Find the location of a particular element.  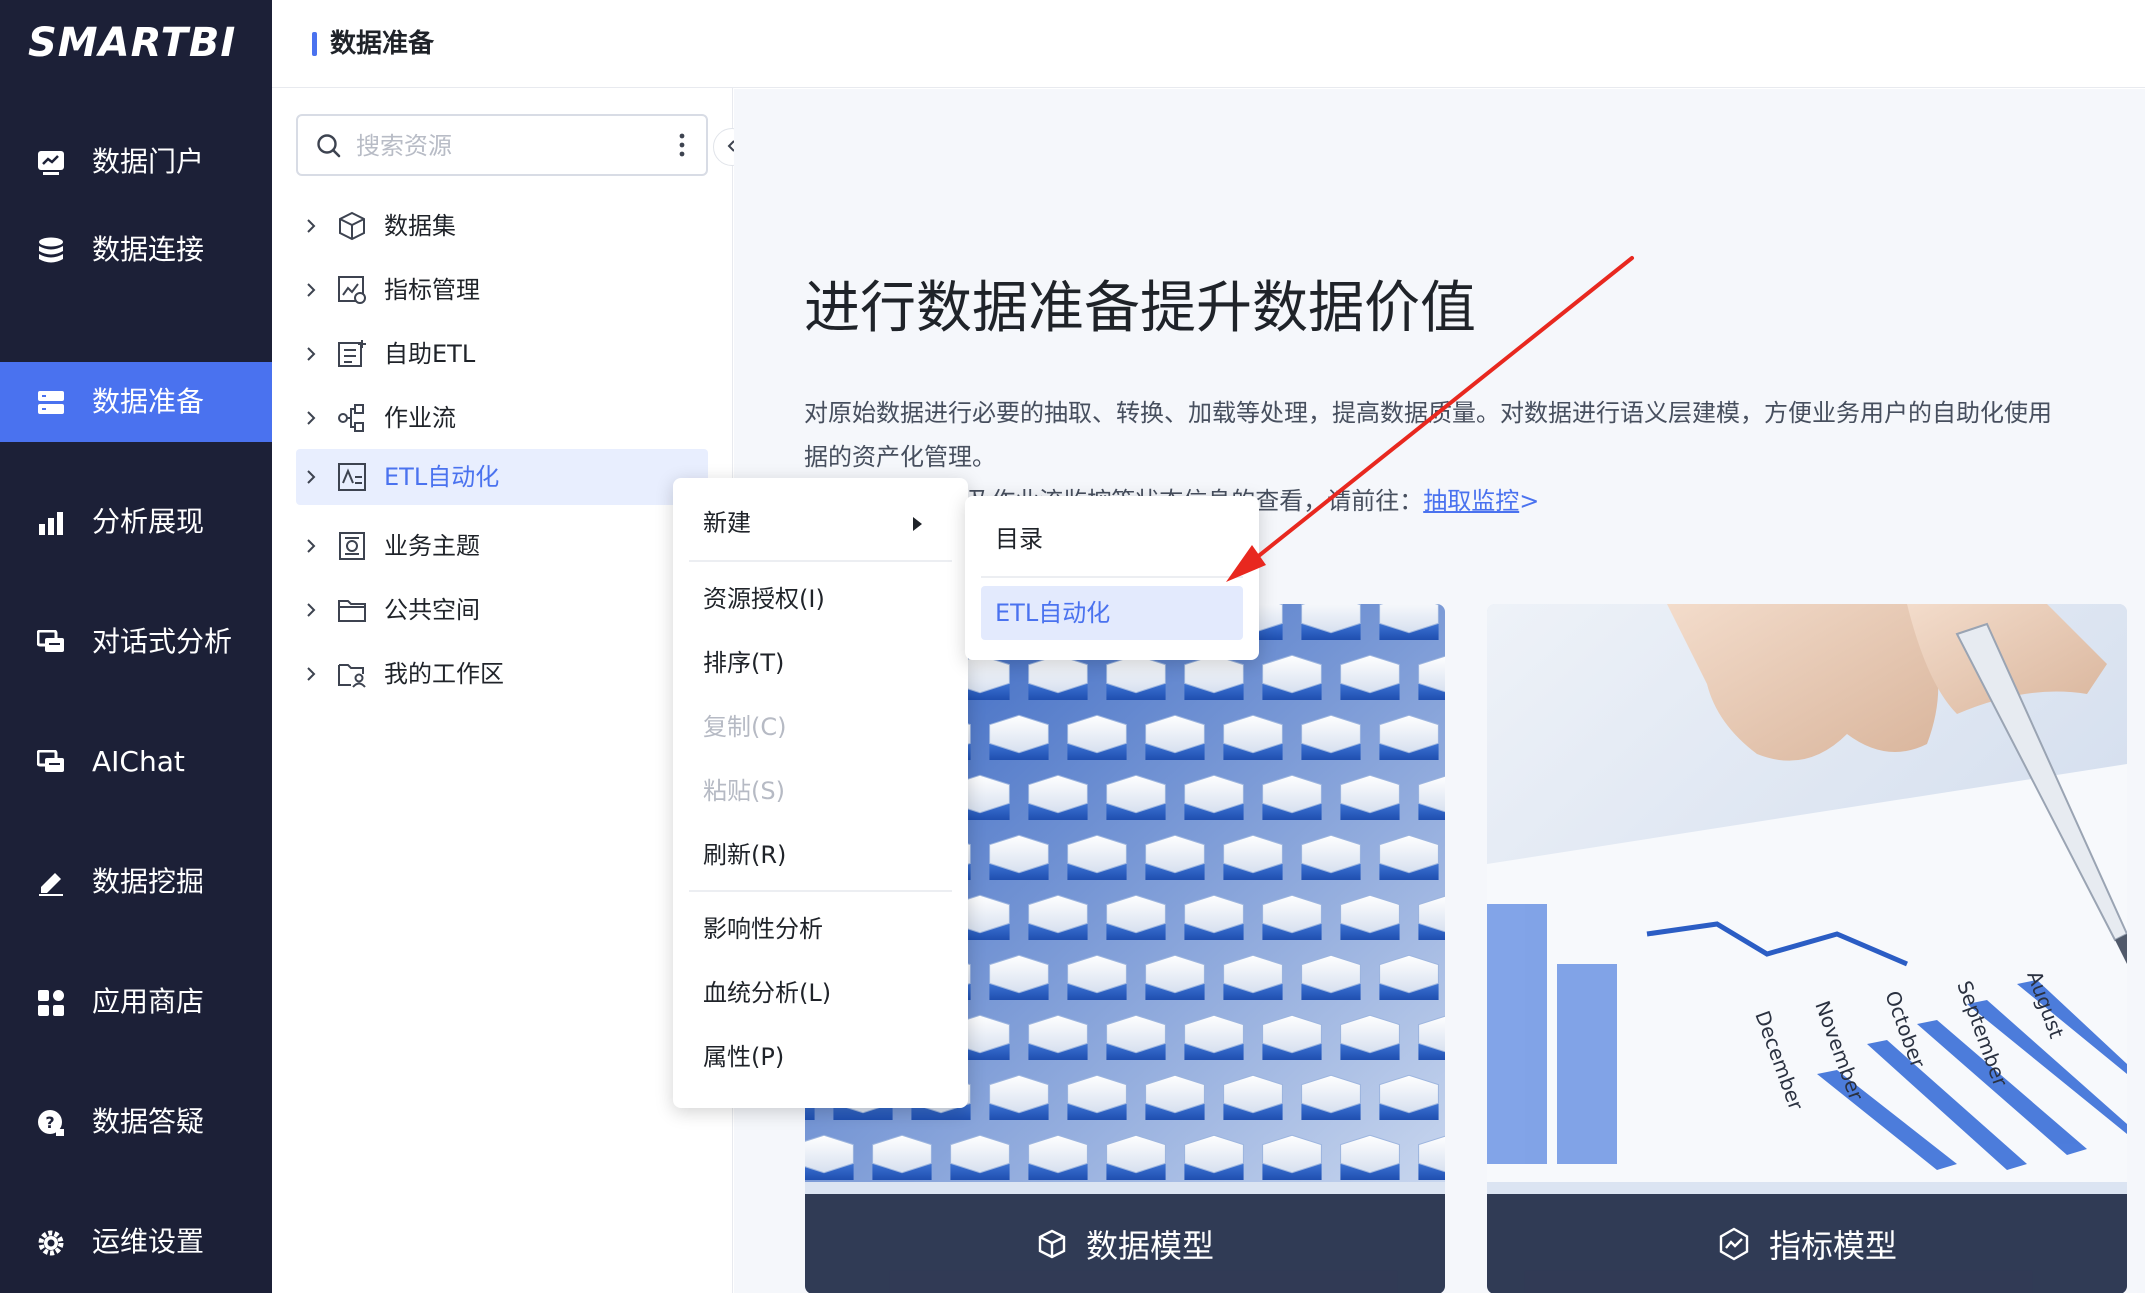

nav-item-data-portal: 数据门户 is located at coordinates (136, 162).